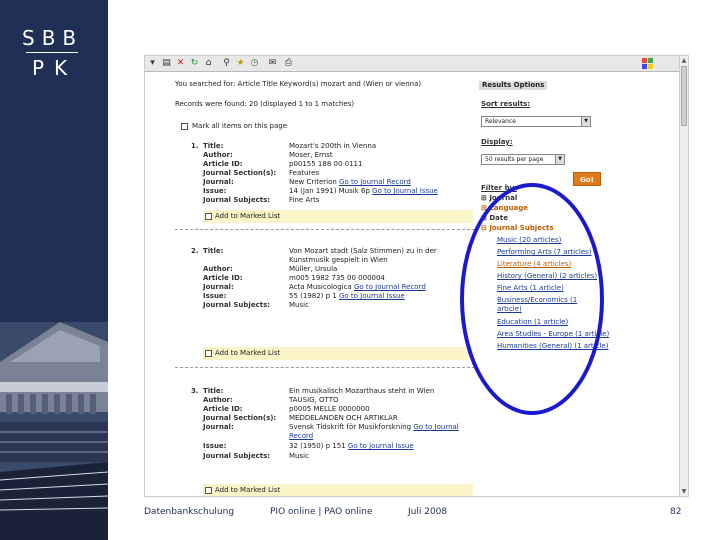 This screenshot has width=720, height=540. I want to click on logo-line-2: PK, so click(55, 68).